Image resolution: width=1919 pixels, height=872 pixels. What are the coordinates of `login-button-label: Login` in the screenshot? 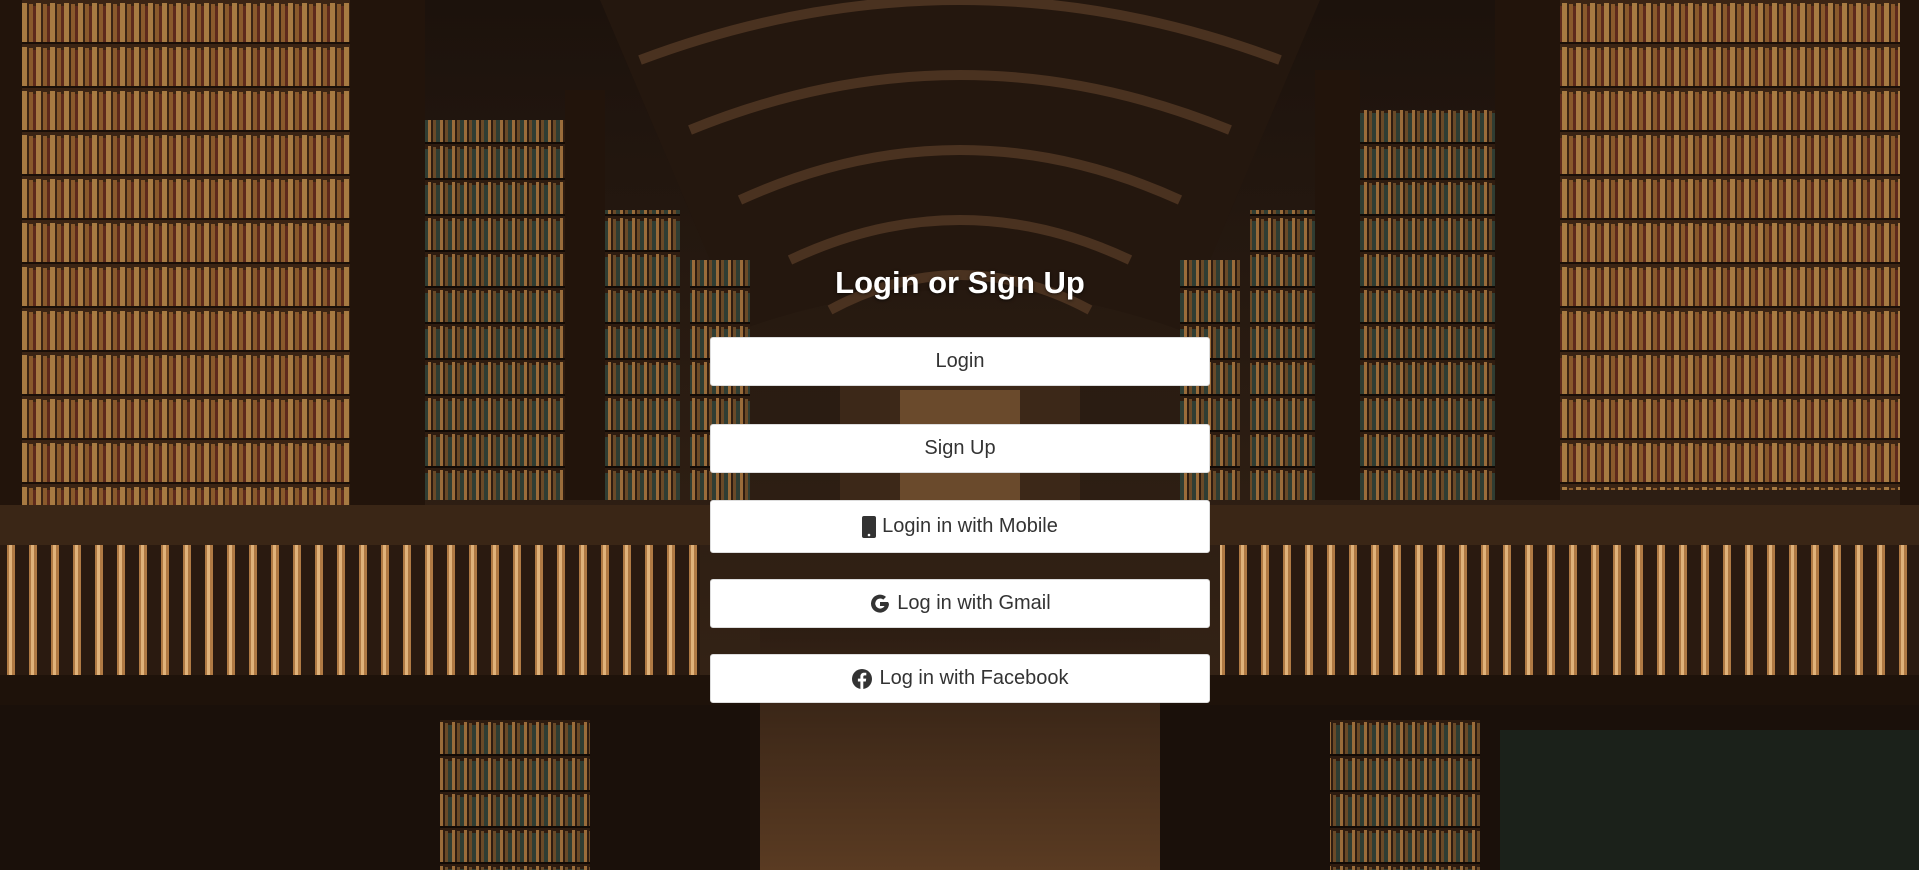 It's located at (960, 361).